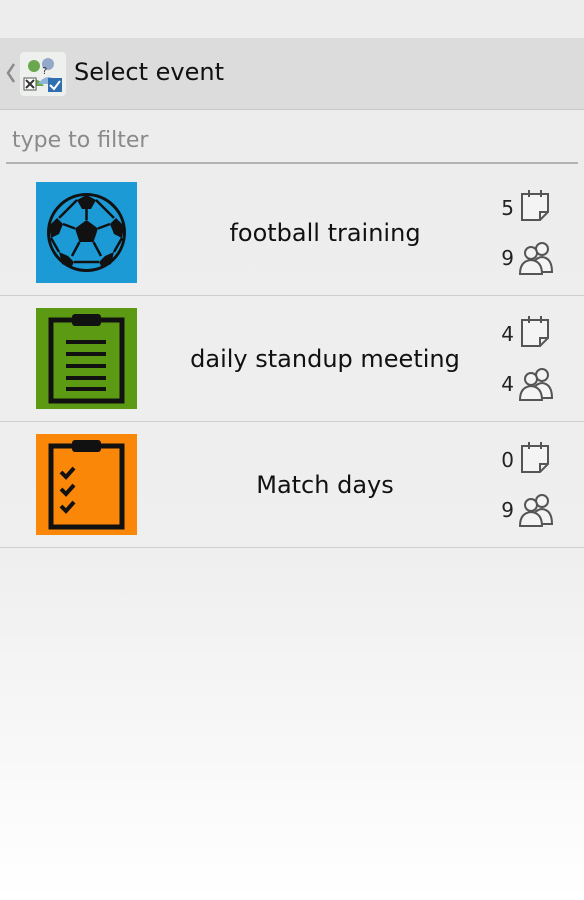  Describe the element at coordinates (86, 232) in the screenshot. I see `soccer-ball-icon` at that location.